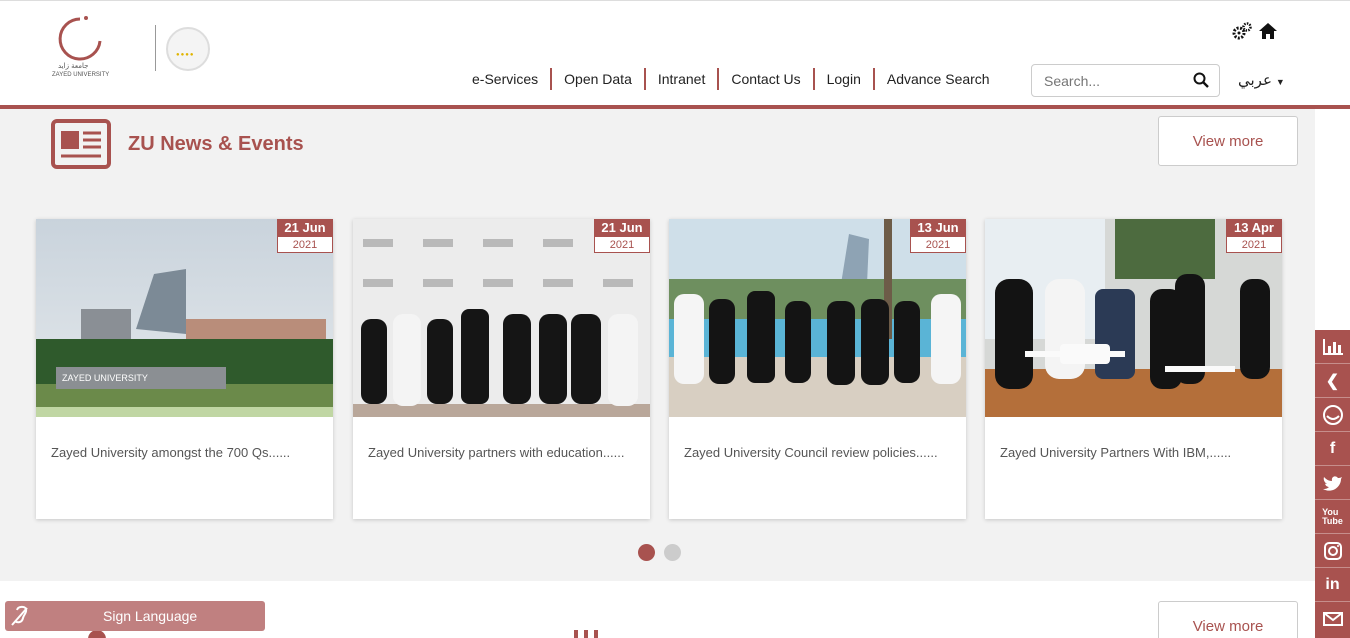 The width and height of the screenshot is (1350, 638). What do you see at coordinates (659, 552) in the screenshot?
I see `carousel-pagination` at bounding box center [659, 552].